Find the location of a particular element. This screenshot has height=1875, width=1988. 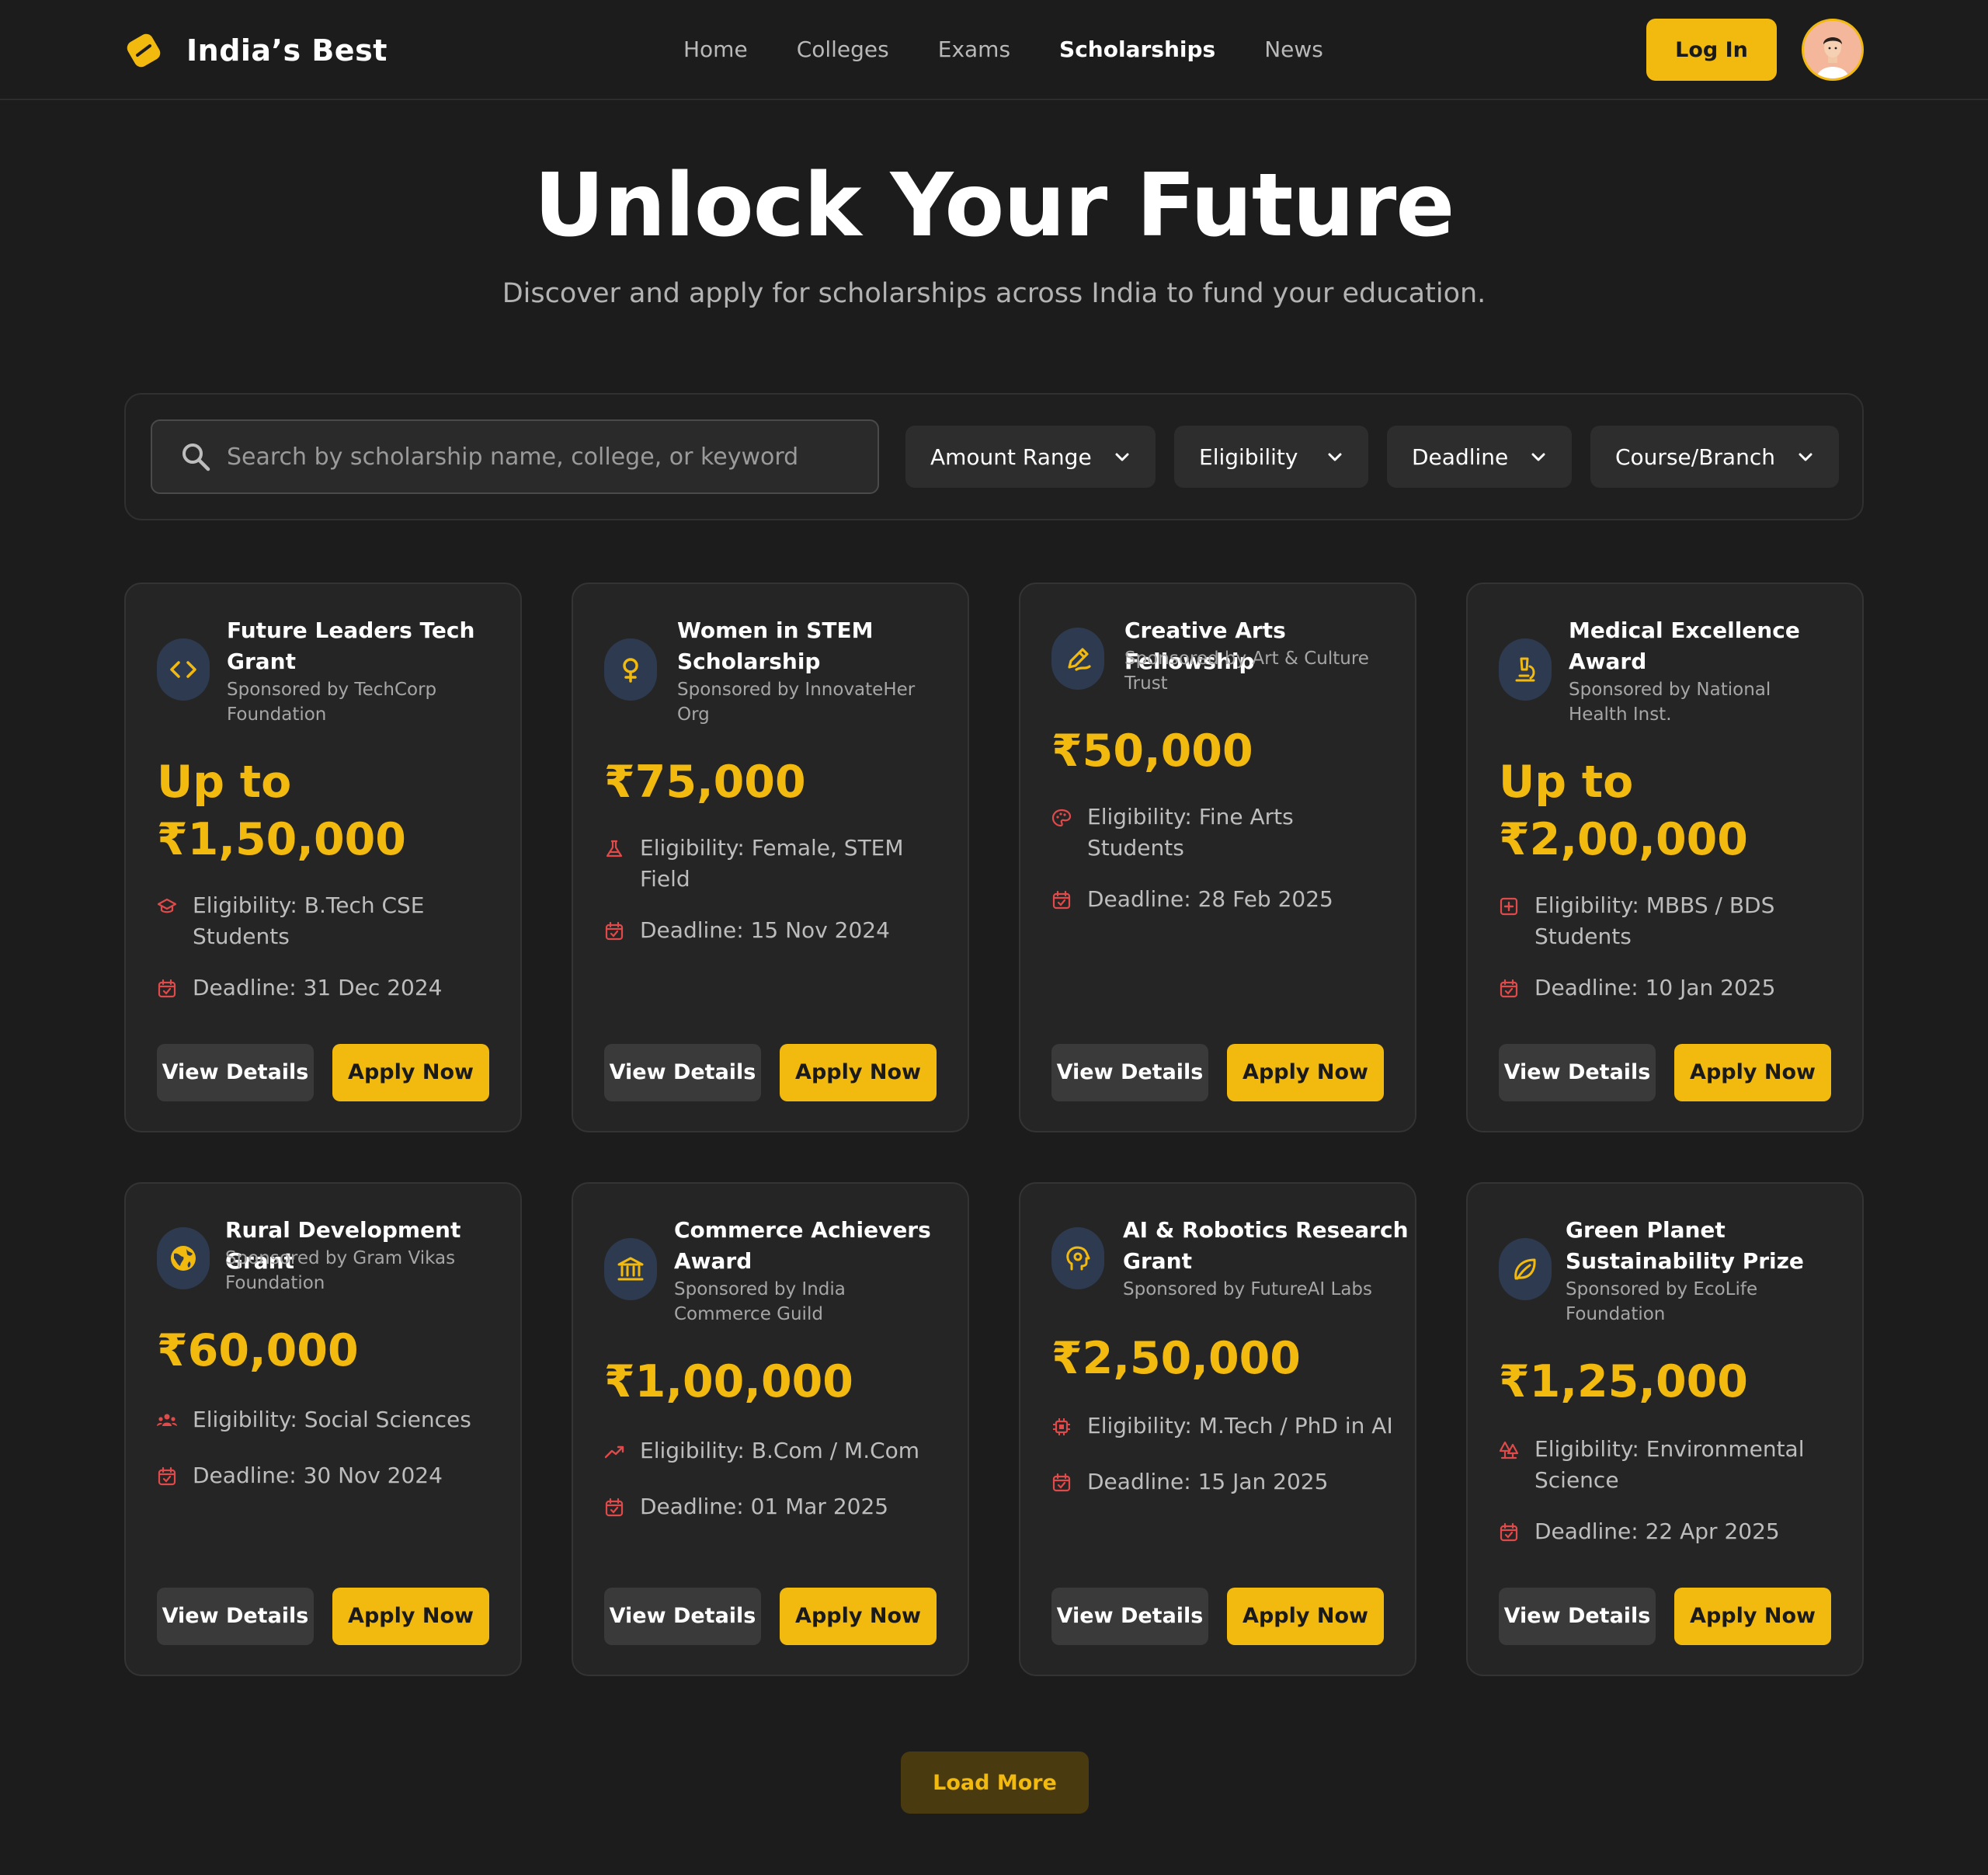

forest-icon is located at coordinates (1509, 1450).